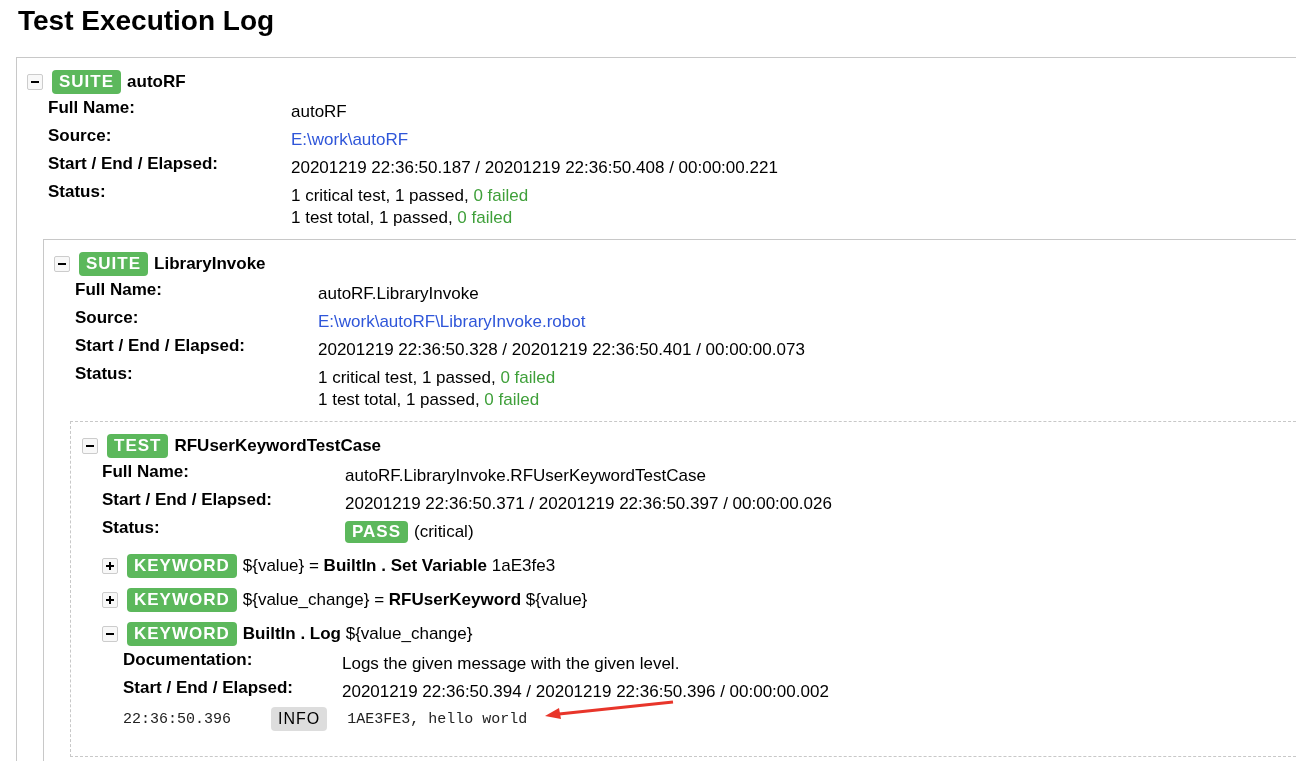 Image resolution: width=1296 pixels, height=761 pixels. What do you see at coordinates (511, 663) in the screenshot?
I see `field-value: Logs the given message with the given level.` at bounding box center [511, 663].